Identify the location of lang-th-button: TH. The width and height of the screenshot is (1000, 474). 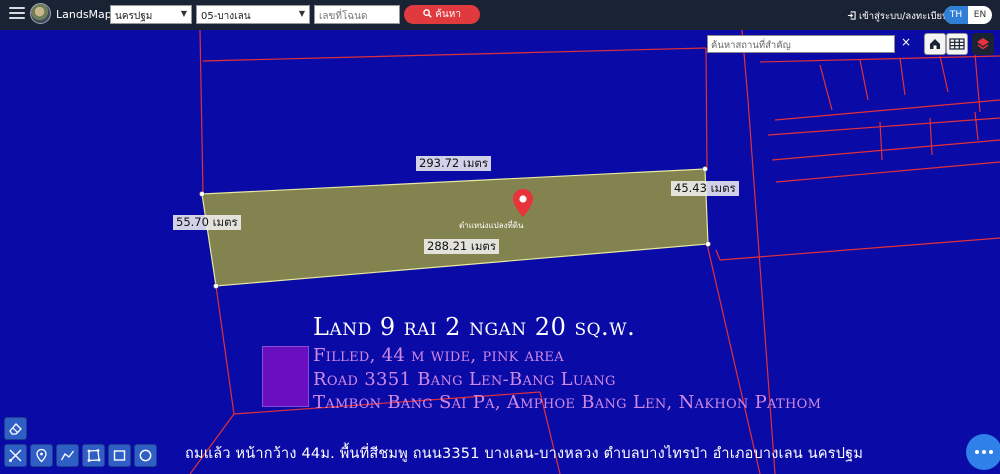
(956, 15).